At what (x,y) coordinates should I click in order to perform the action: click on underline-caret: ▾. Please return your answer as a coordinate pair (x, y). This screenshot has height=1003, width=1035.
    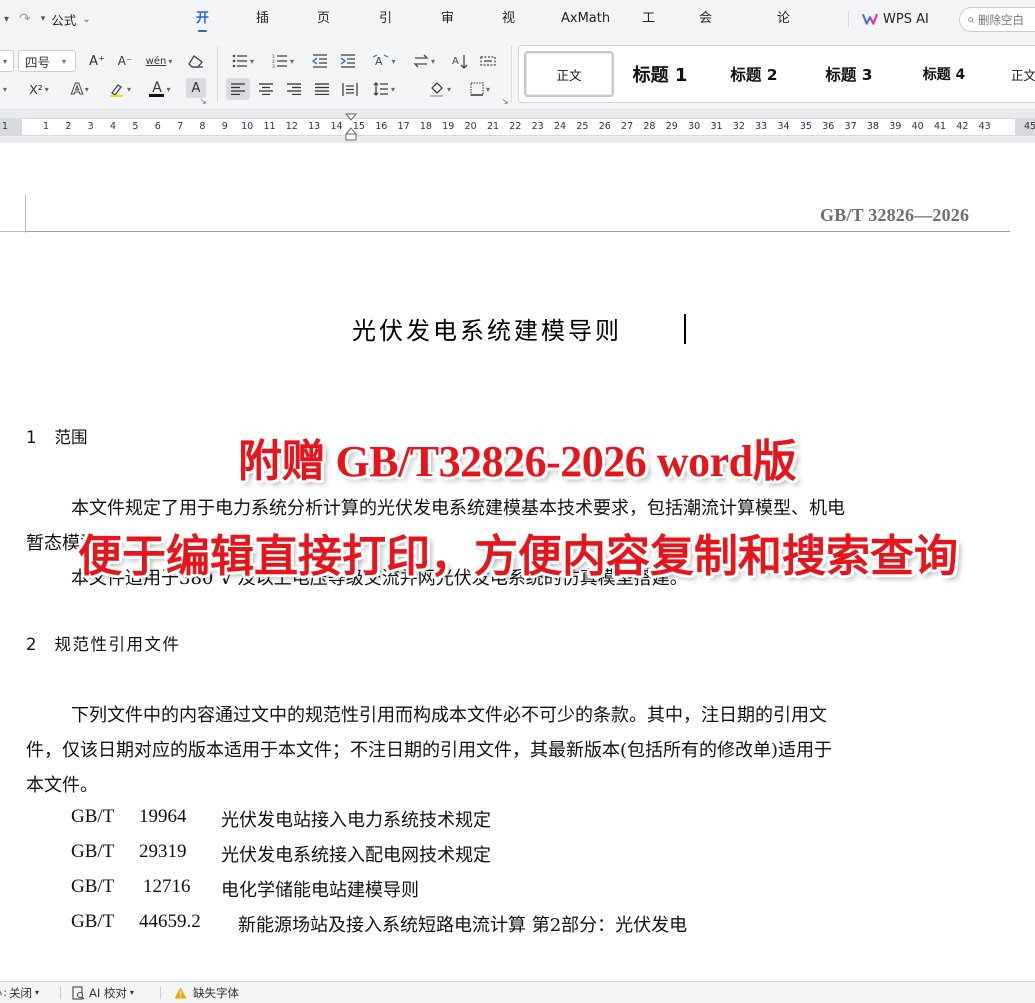
    Looking at the image, I should click on (7, 89).